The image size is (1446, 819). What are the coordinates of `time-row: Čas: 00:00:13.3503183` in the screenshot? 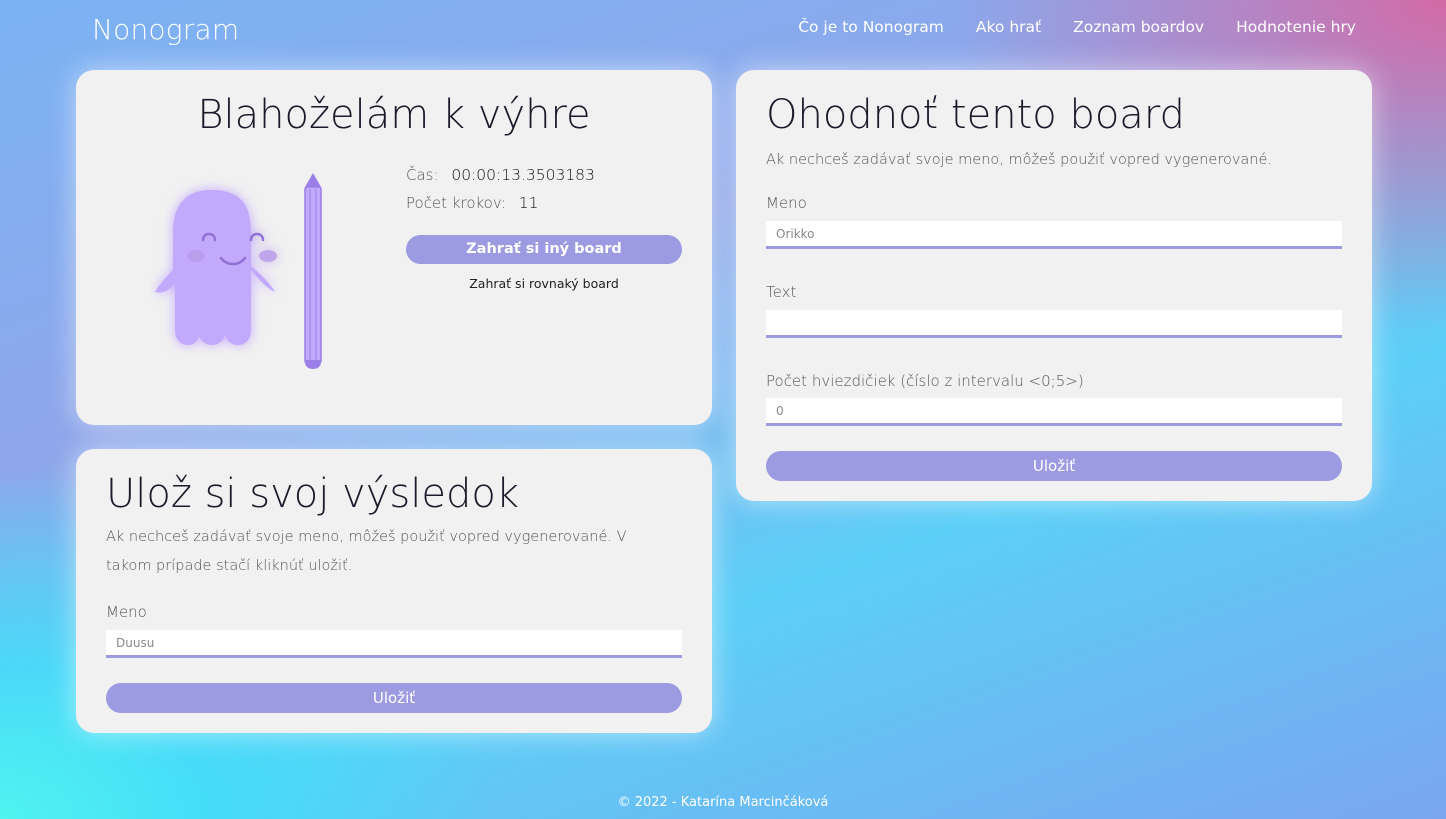 It's located at (500, 175).